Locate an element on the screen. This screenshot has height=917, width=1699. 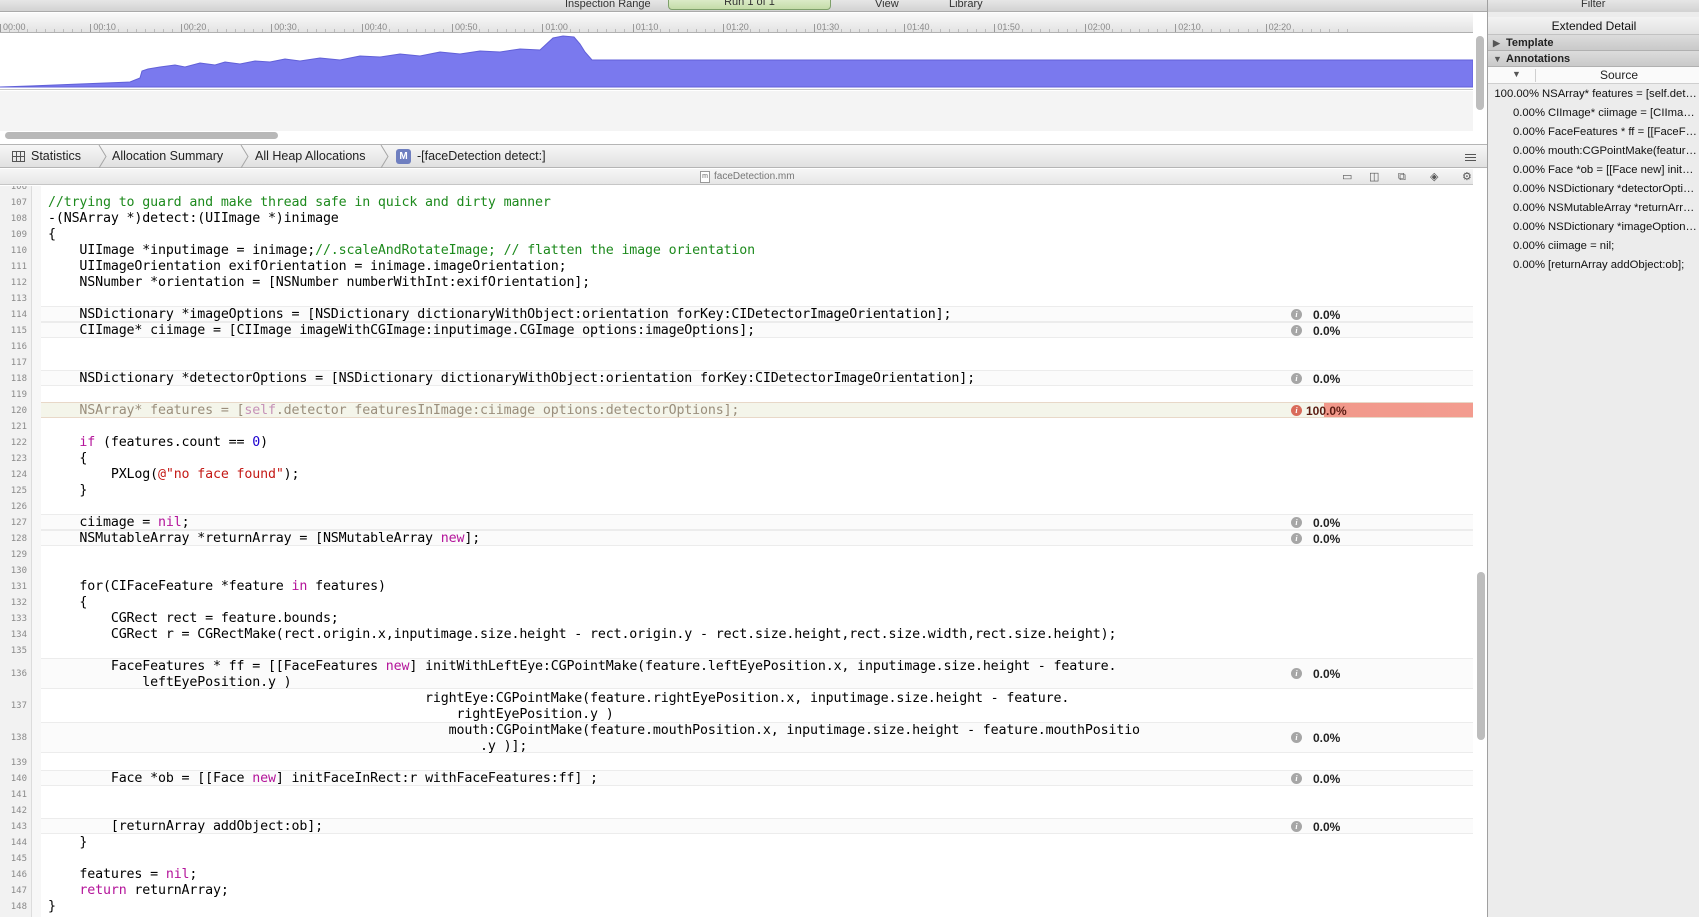
track-vertical-scrollbar is located at coordinates (1480, 73).